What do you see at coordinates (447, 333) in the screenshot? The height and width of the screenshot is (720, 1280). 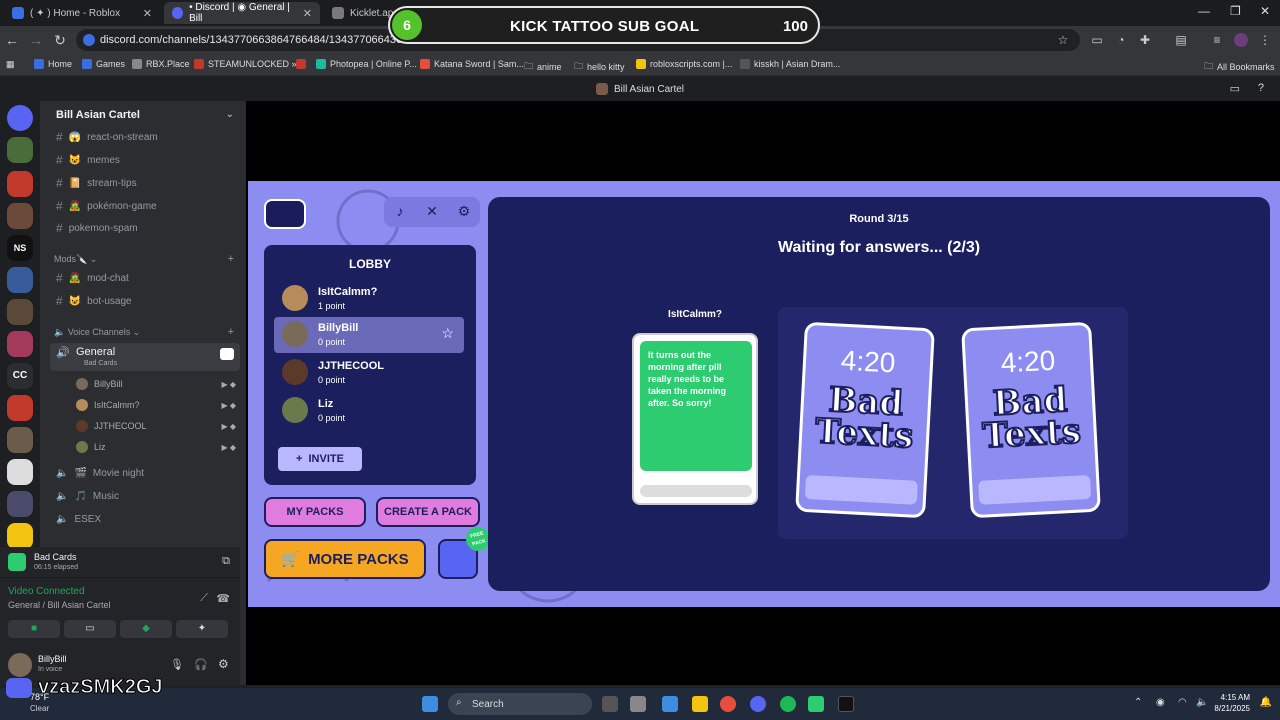 I see `star-icon: ☆` at bounding box center [447, 333].